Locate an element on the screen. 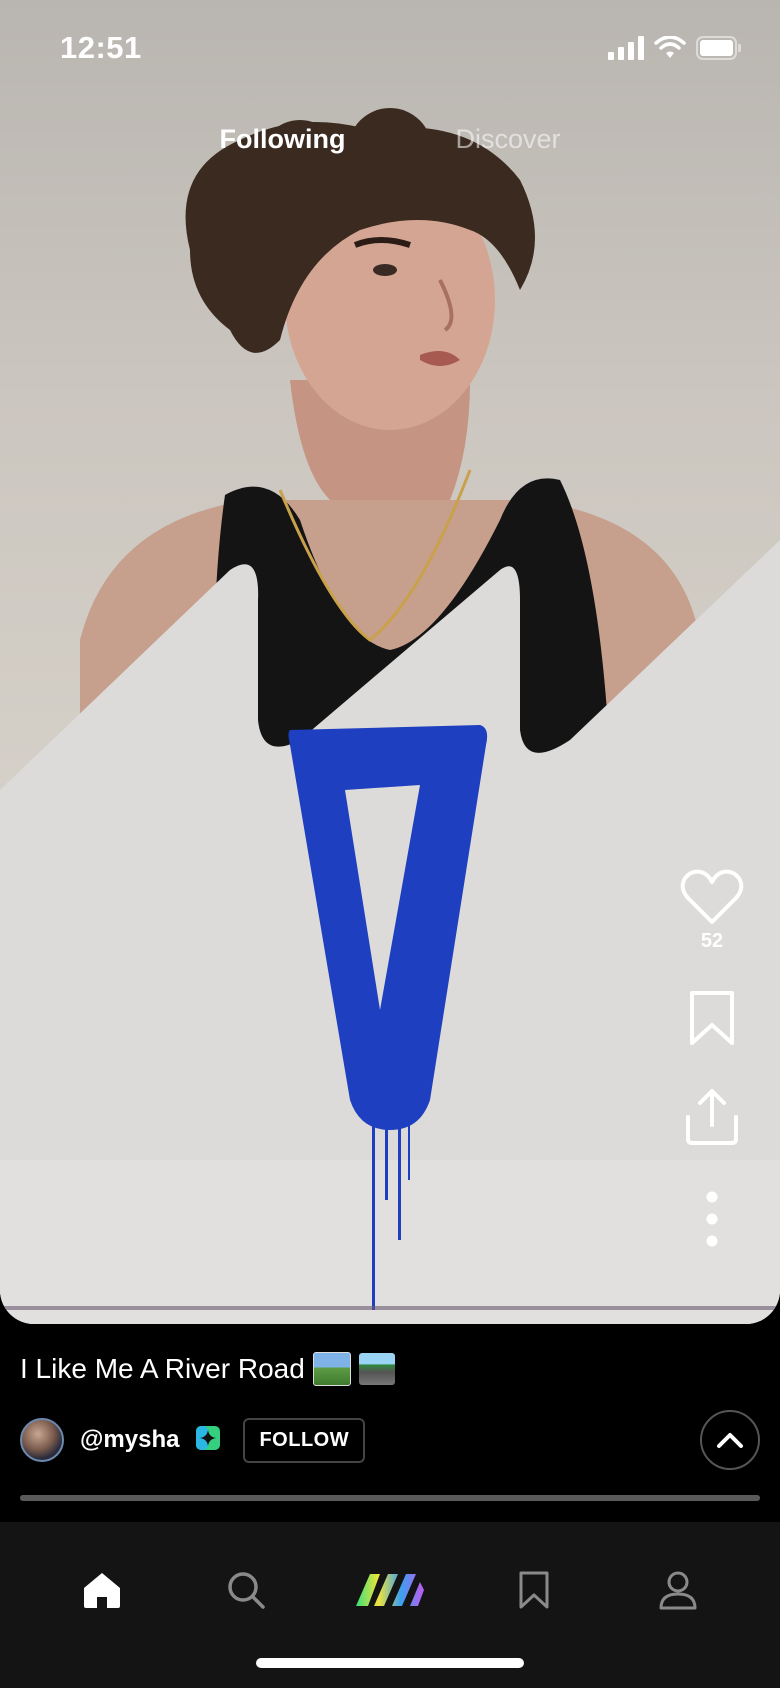 The width and height of the screenshot is (780, 1688). follow-button: FOLLOW is located at coordinates (304, 1440).